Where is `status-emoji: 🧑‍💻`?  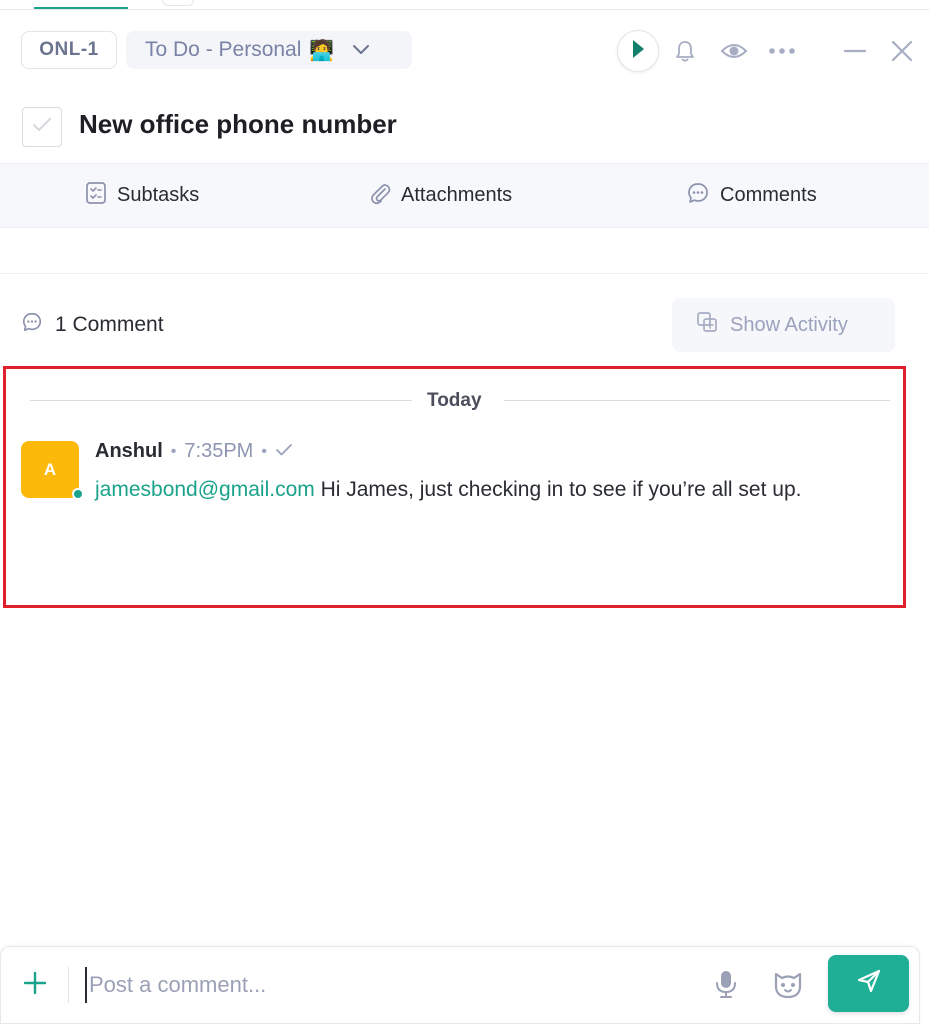 status-emoji: 🧑‍💻 is located at coordinates (322, 50).